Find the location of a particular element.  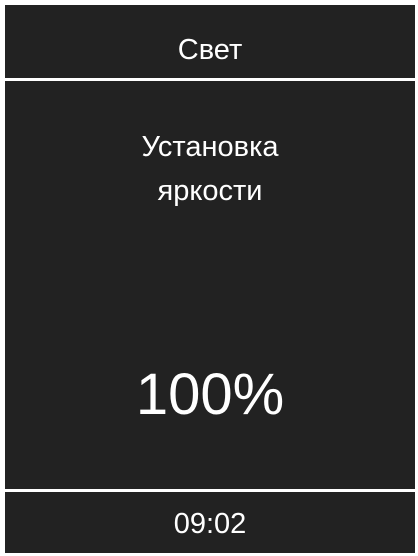

menu-title: Свет is located at coordinates (210, 50).